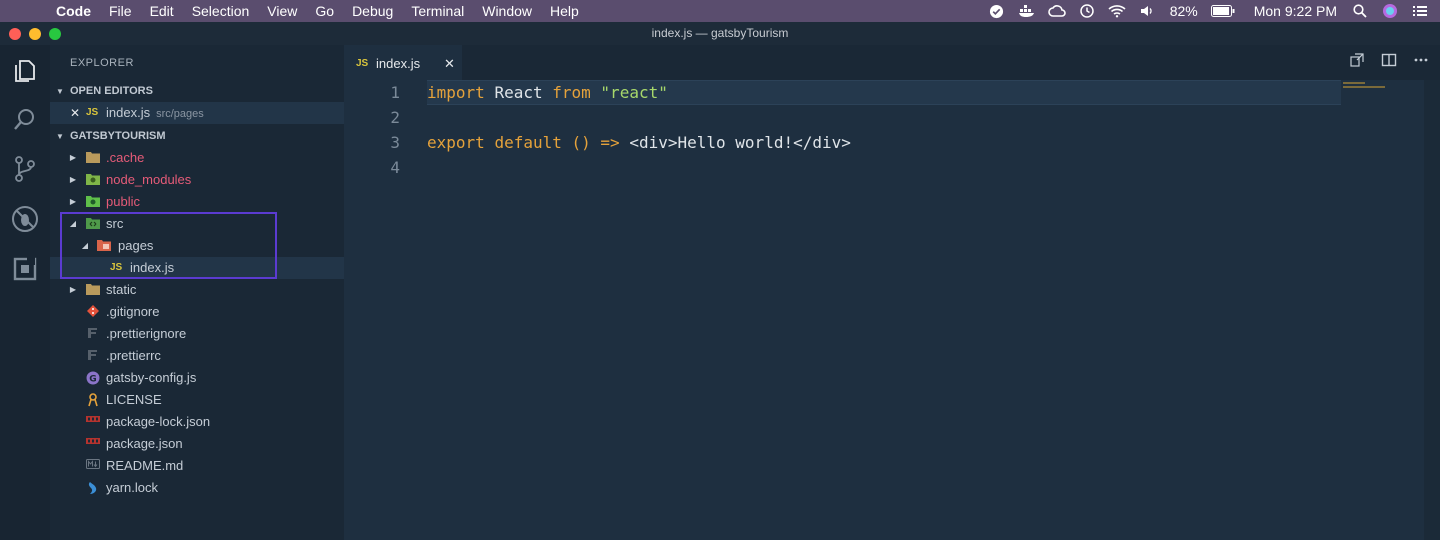 The image size is (1440, 540). I want to click on notification-center-icon, so click(1420, 11).